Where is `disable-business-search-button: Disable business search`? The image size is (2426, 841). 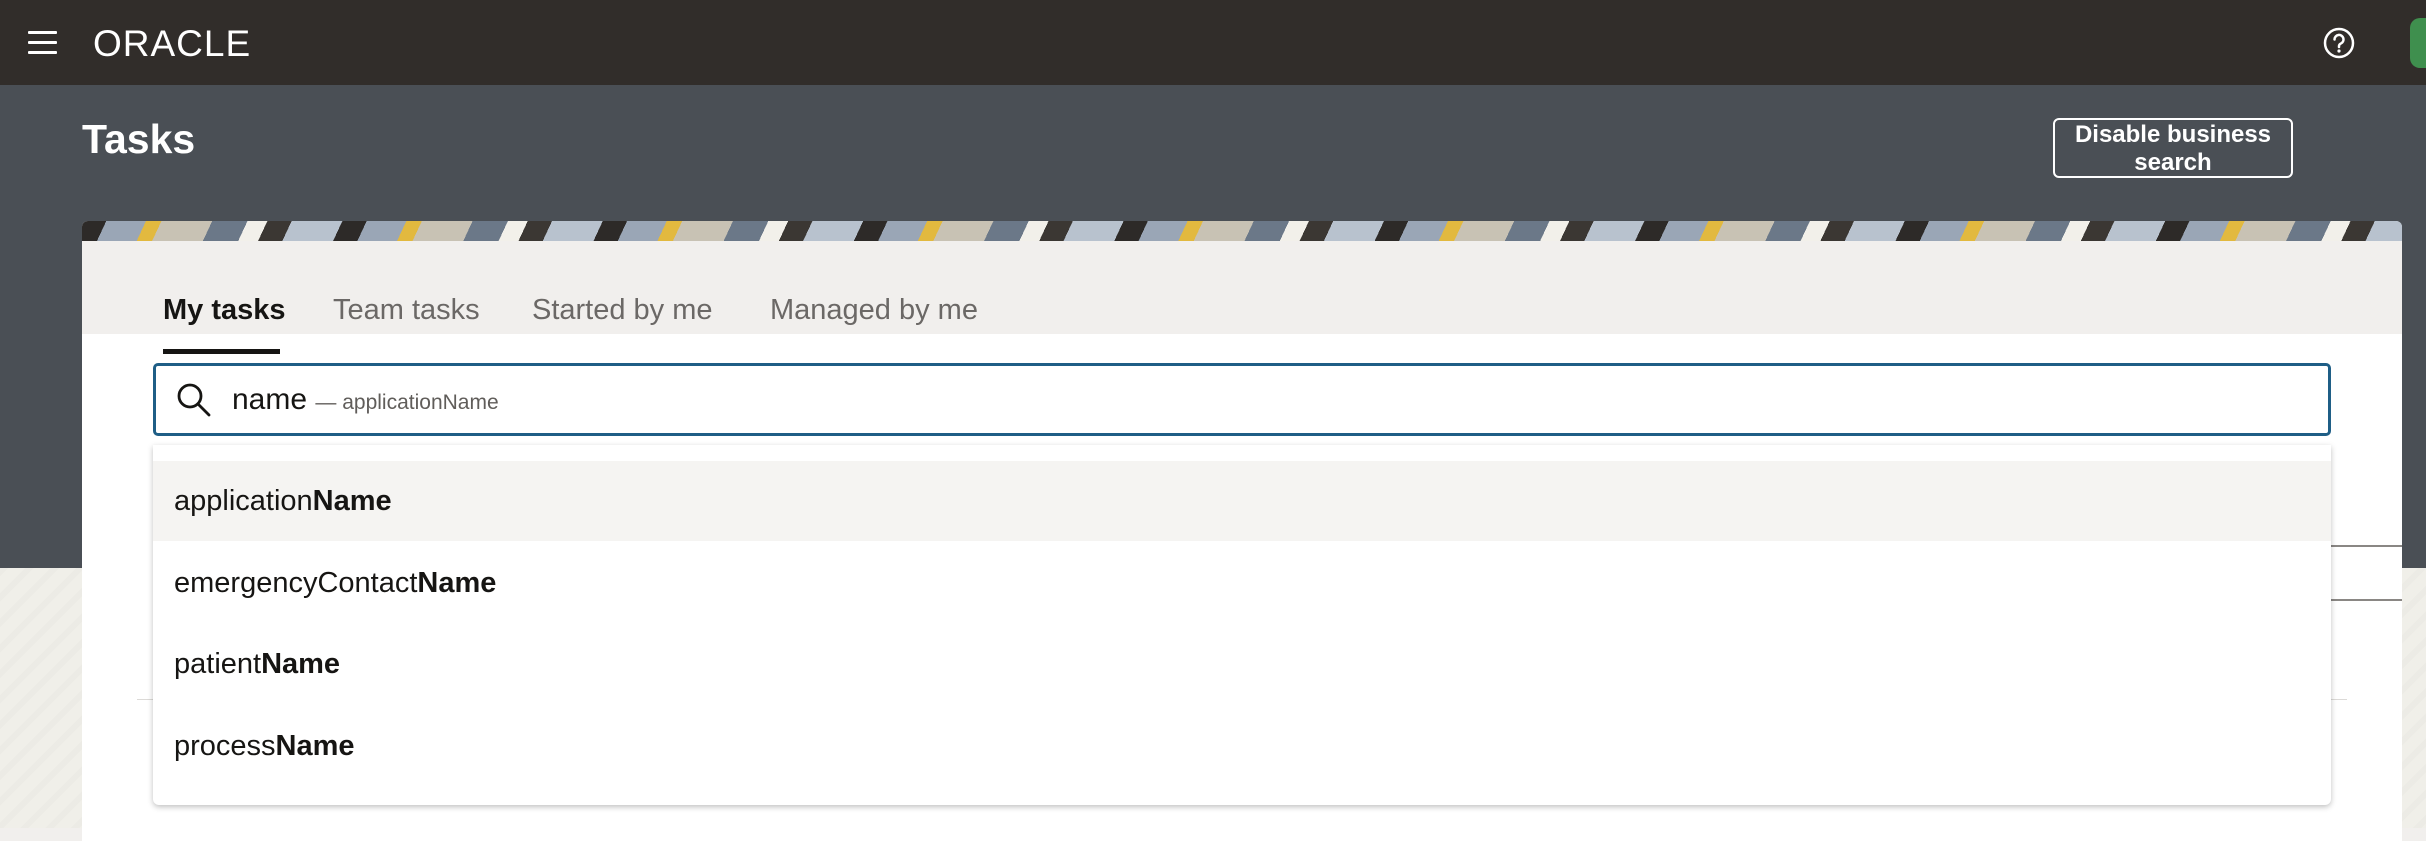
disable-business-search-button: Disable business search is located at coordinates (2173, 148).